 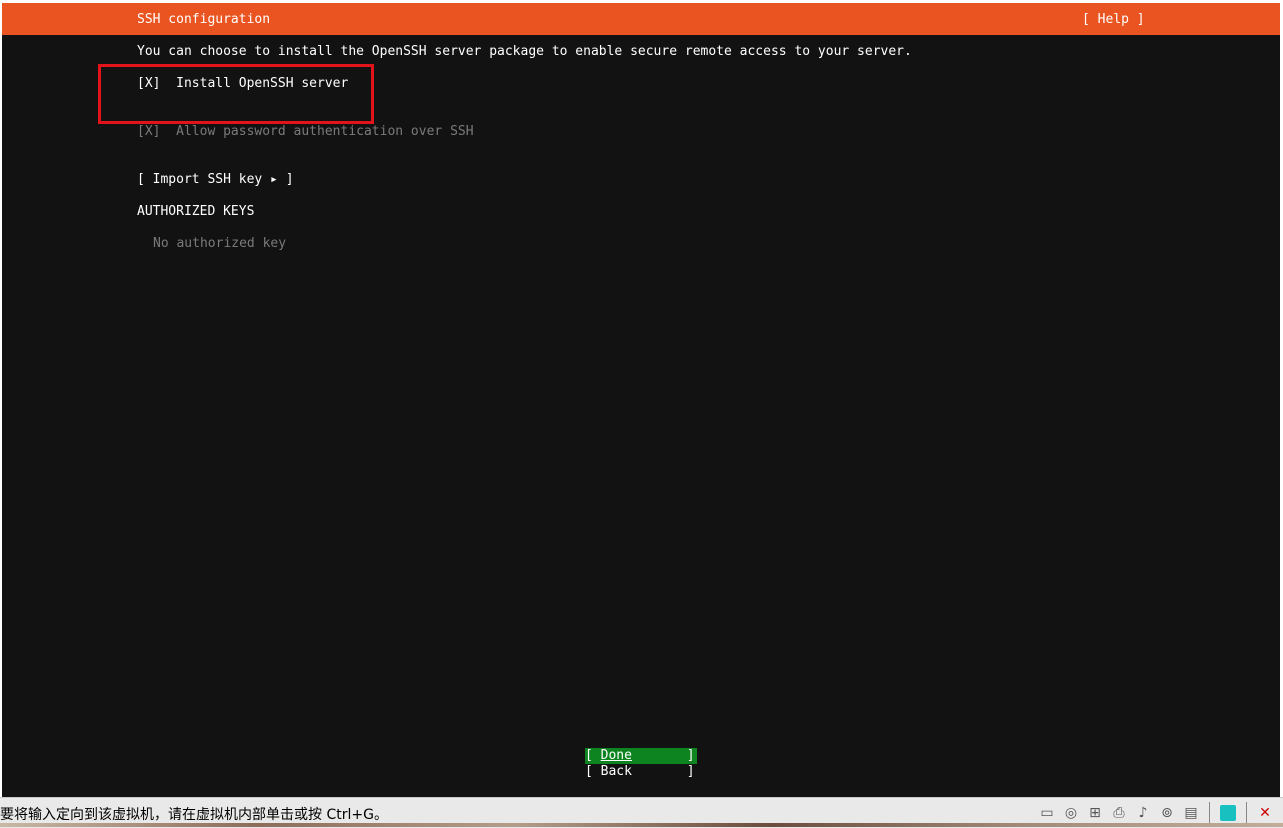 I want to click on back-button: [ Back ], so click(x=641, y=772).